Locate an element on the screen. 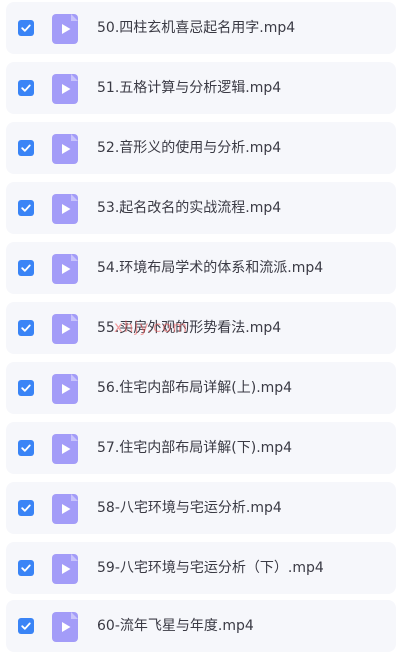 This screenshot has width=401, height=654. file-row: 53.起名改名的实战流程.mp4 is located at coordinates (201, 208).